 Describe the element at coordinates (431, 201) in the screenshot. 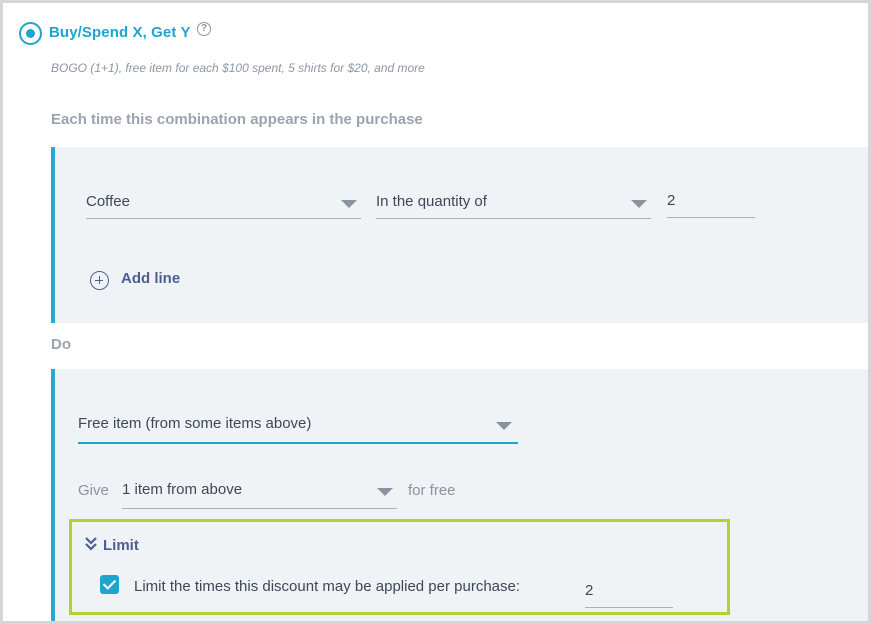

I see `quantity-mode-select-value: In the quantity of` at that location.